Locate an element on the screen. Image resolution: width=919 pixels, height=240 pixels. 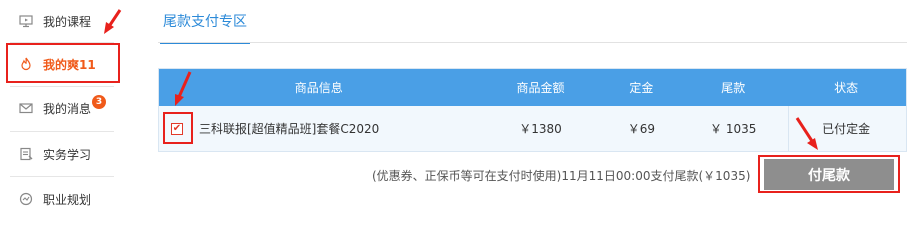
active-item-highlight is located at coordinates (63, 63).